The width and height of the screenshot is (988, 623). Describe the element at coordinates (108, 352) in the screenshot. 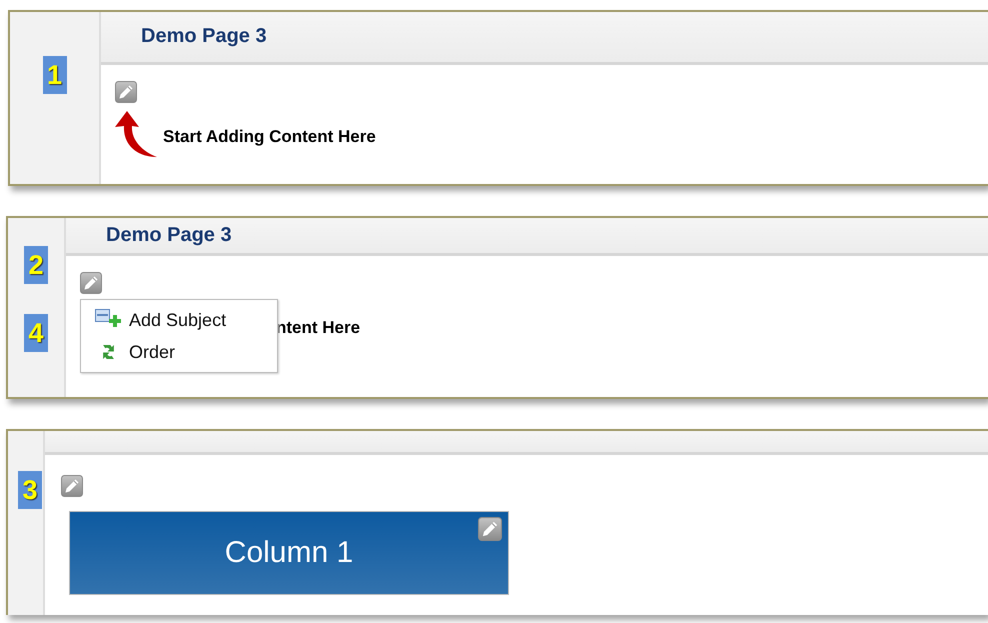

I see `swap-arrows-icon` at that location.